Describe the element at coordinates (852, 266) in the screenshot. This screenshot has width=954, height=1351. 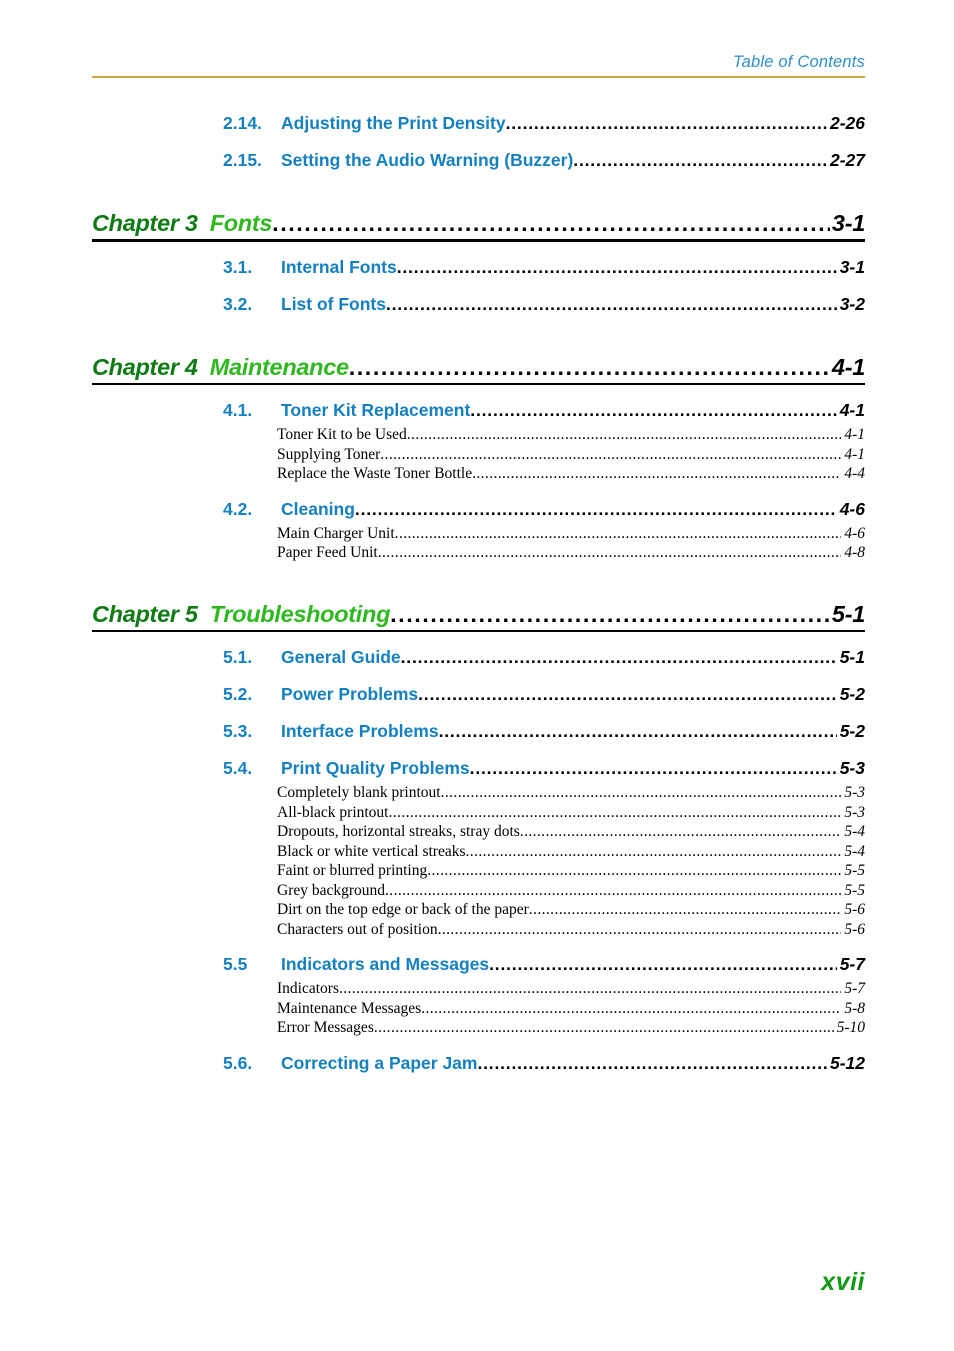
I see `section-page-number: 3-1` at that location.